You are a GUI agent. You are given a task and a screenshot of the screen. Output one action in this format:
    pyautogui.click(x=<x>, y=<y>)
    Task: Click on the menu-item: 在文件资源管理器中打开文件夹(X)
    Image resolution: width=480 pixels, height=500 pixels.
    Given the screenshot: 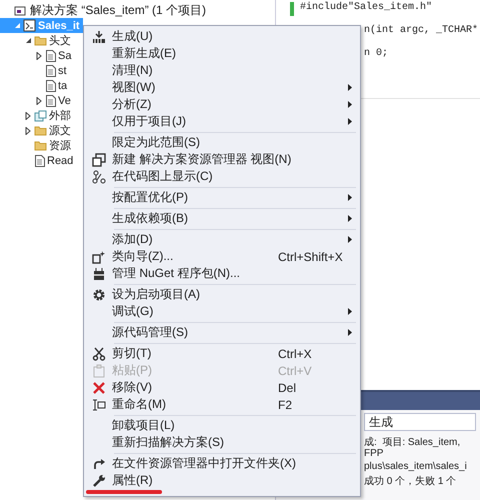 What is the action you would take?
    pyautogui.click(x=223, y=463)
    